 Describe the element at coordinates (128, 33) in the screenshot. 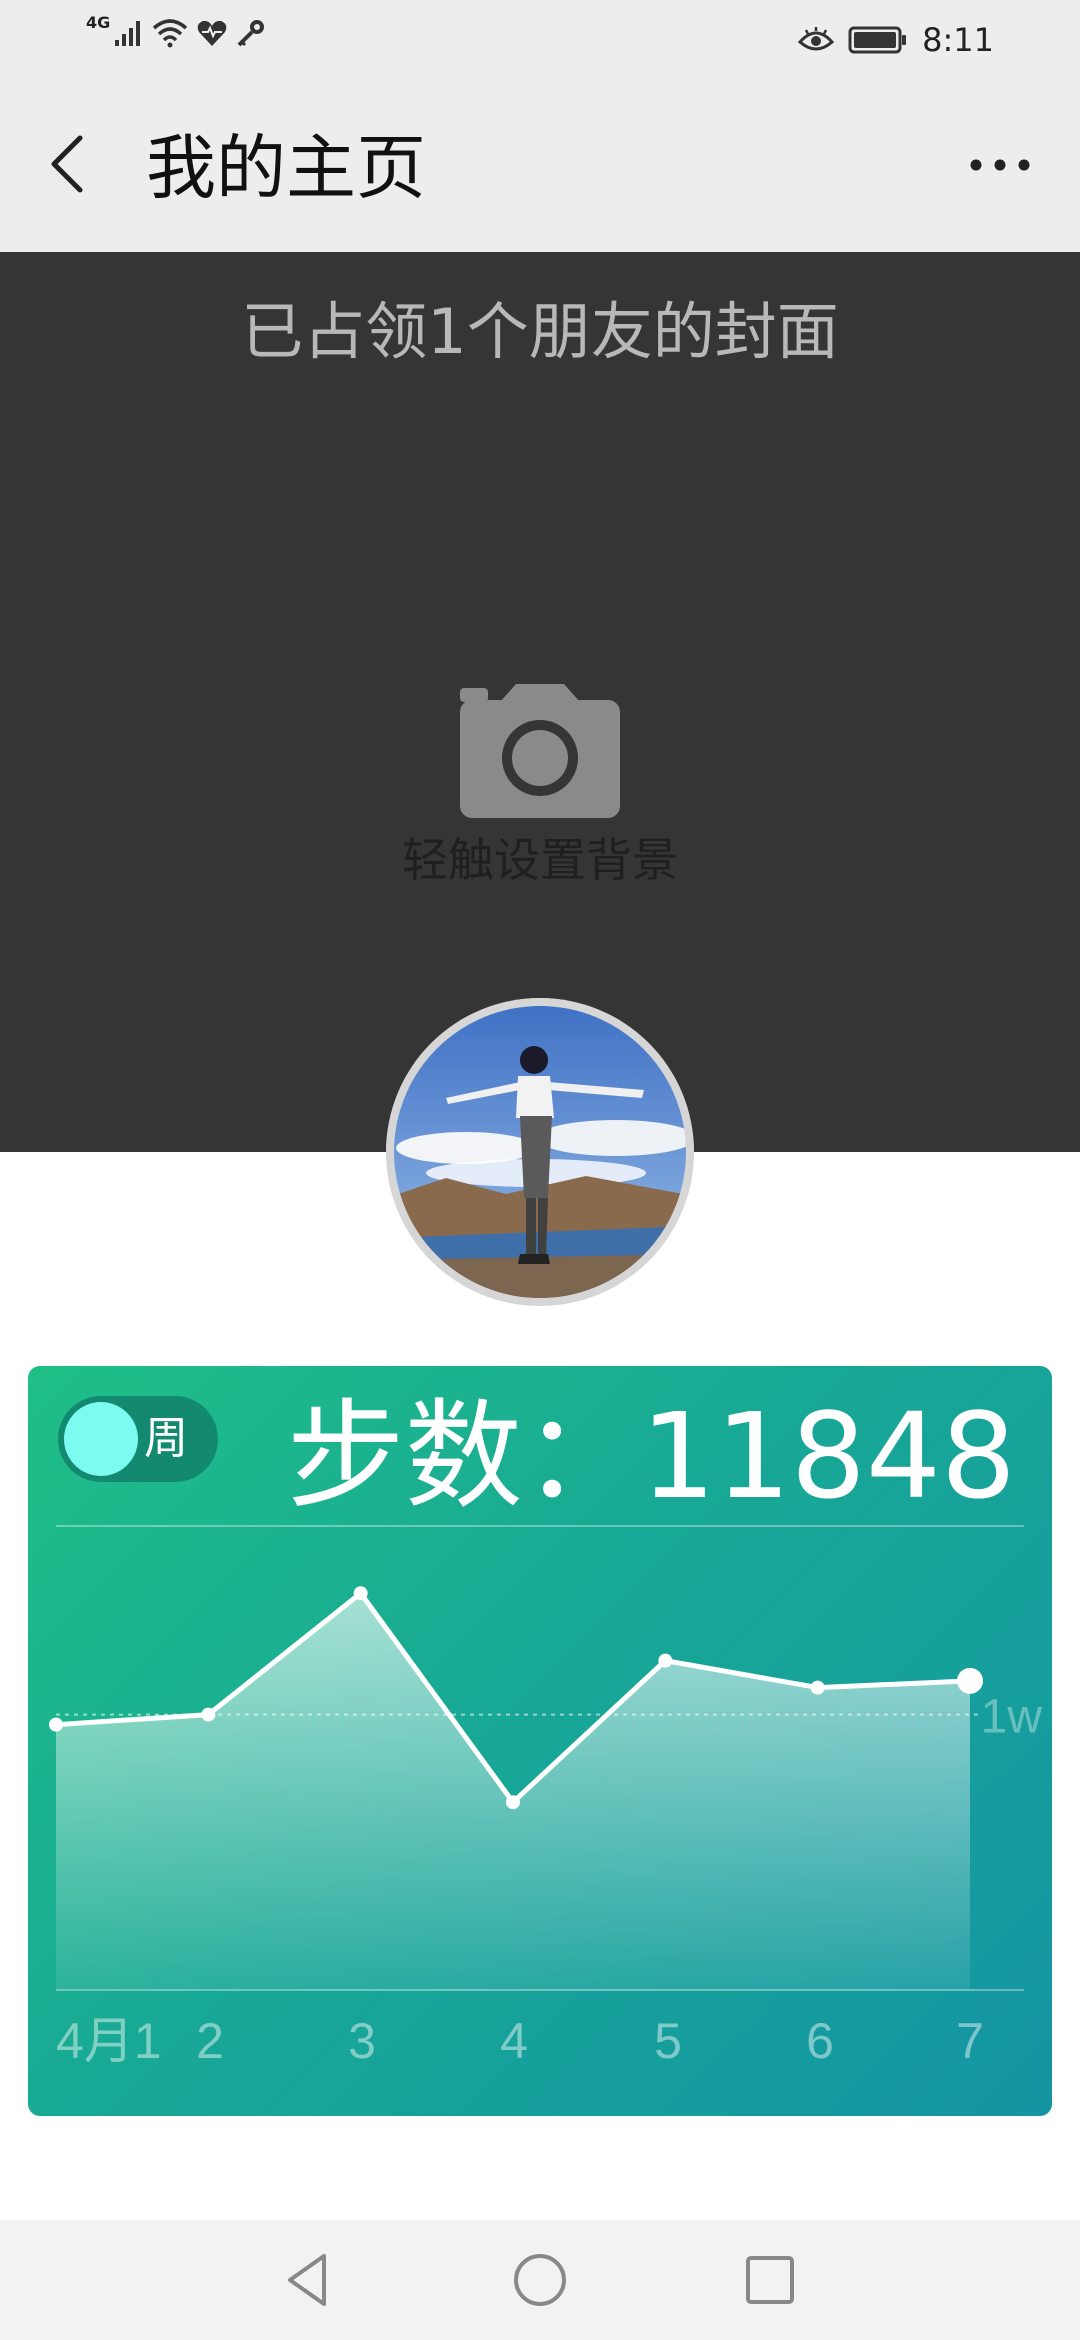

I see `signal-icon` at that location.